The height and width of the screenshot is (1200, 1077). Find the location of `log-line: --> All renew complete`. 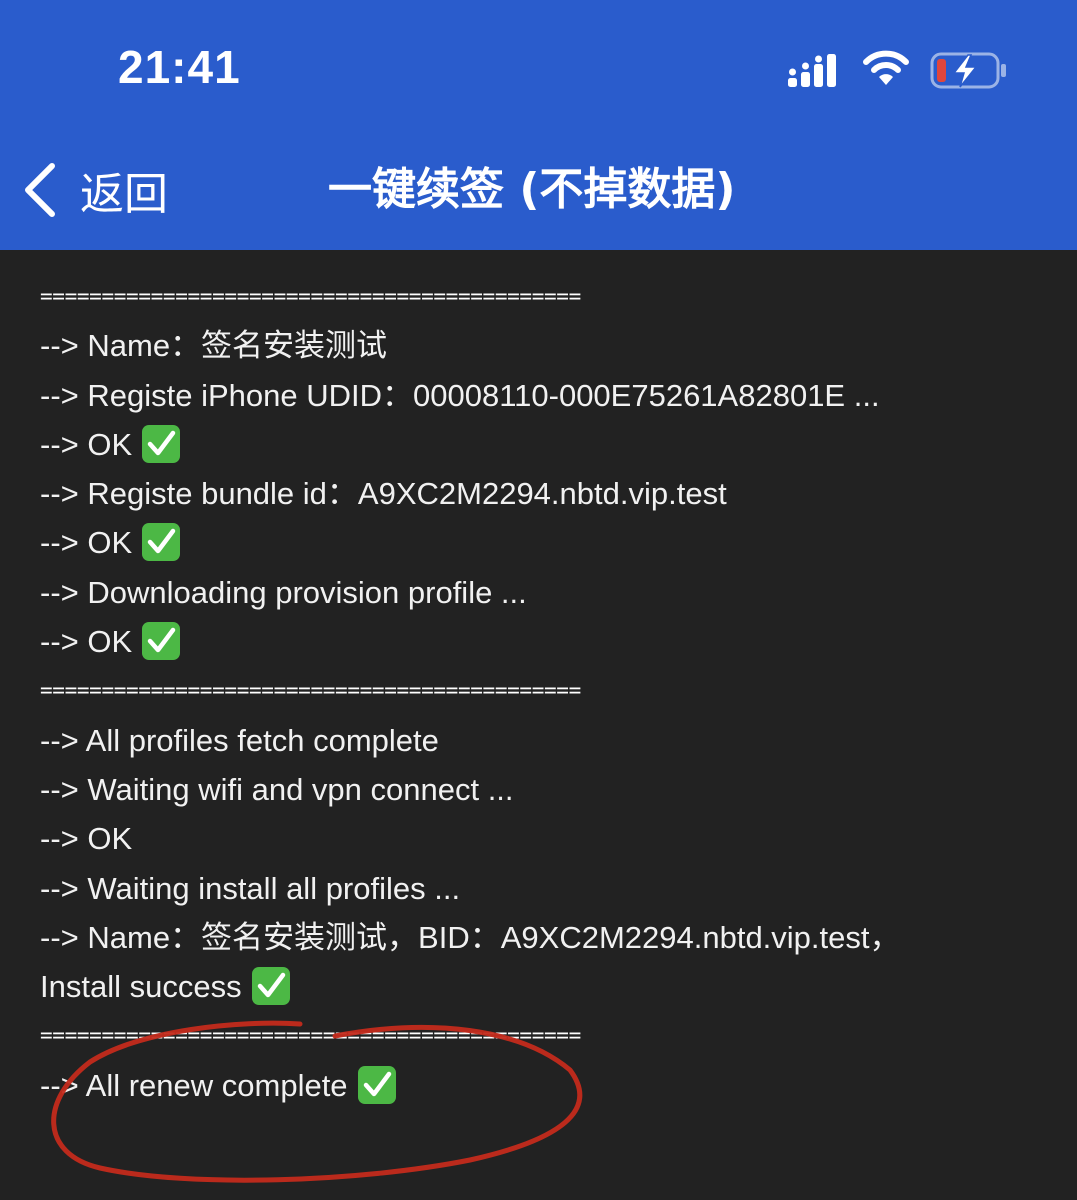

log-line: --> All renew complete is located at coordinates (540, 1085).